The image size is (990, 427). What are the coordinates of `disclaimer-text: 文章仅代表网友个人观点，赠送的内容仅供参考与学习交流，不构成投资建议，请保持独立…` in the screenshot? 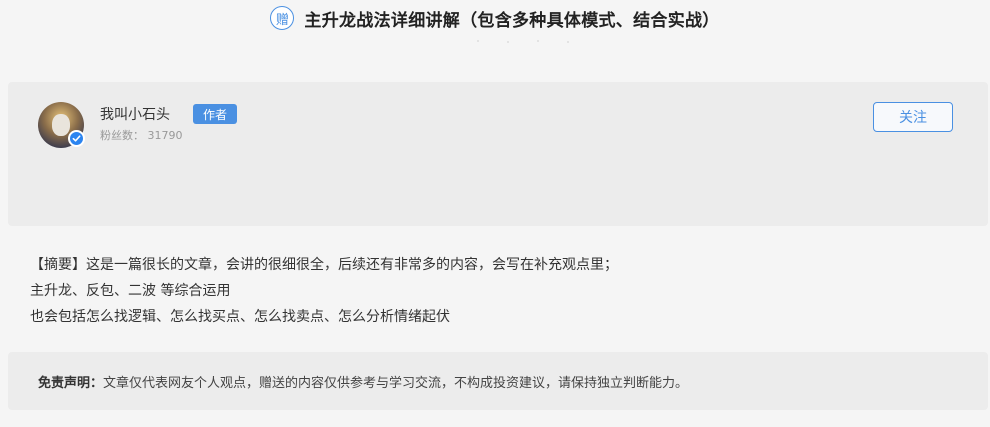 It's located at (396, 383).